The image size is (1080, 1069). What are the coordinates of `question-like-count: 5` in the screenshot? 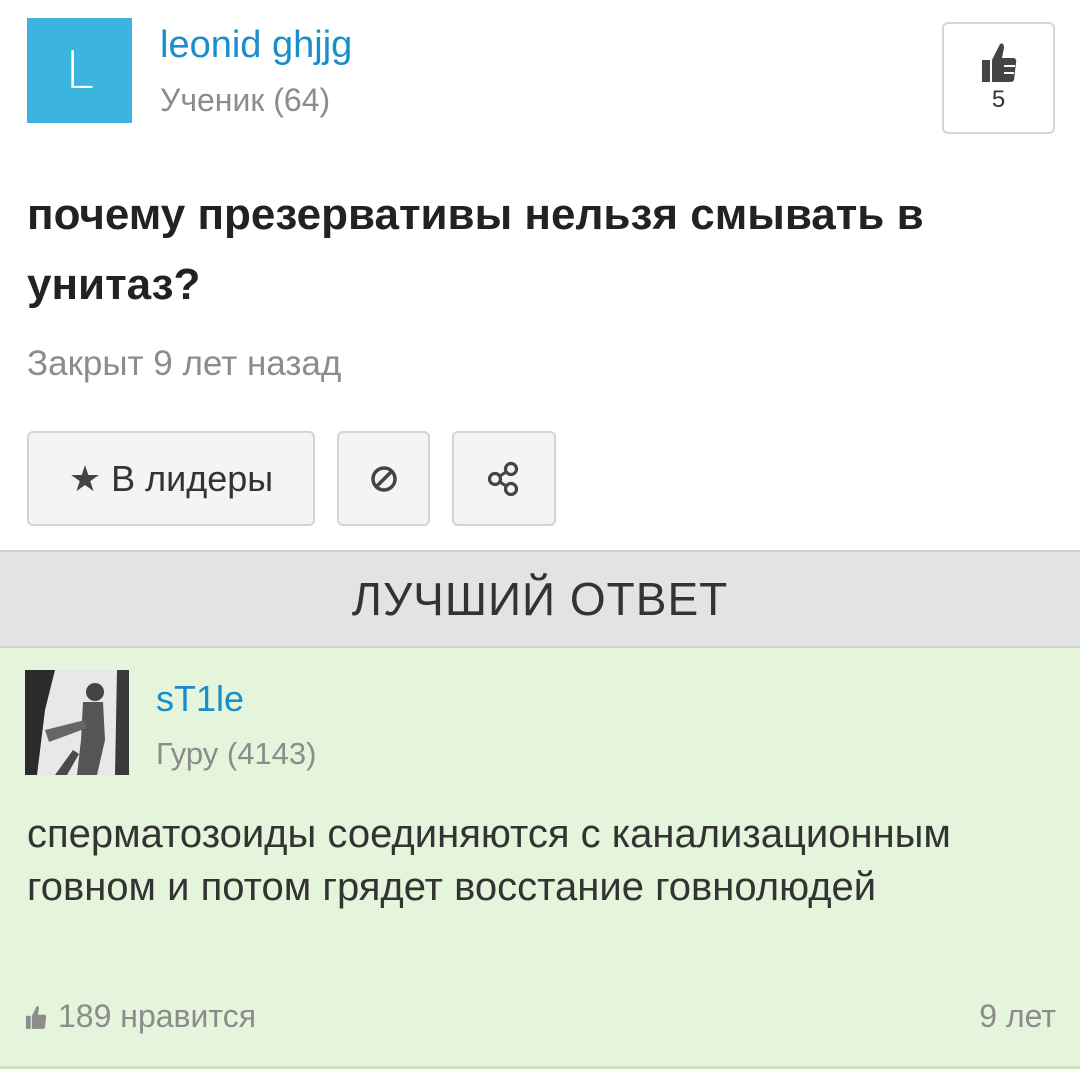 It's located at (998, 99).